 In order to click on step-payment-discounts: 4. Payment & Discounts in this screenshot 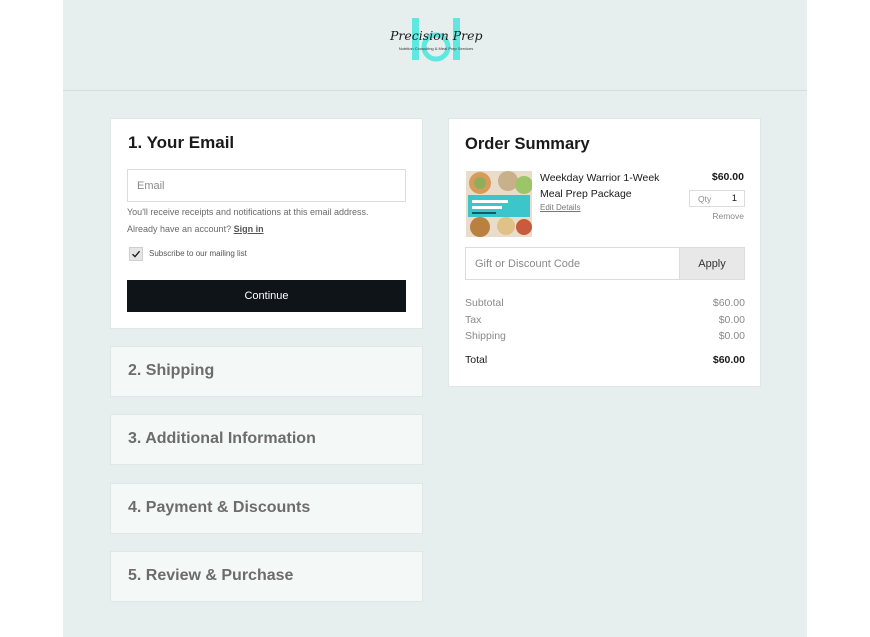, I will do `click(266, 508)`.